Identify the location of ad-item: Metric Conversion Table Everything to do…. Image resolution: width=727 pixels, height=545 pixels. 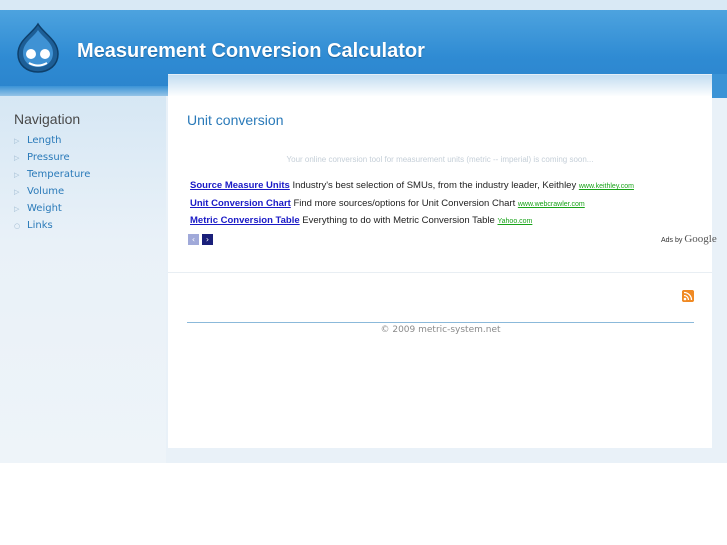
(412, 224).